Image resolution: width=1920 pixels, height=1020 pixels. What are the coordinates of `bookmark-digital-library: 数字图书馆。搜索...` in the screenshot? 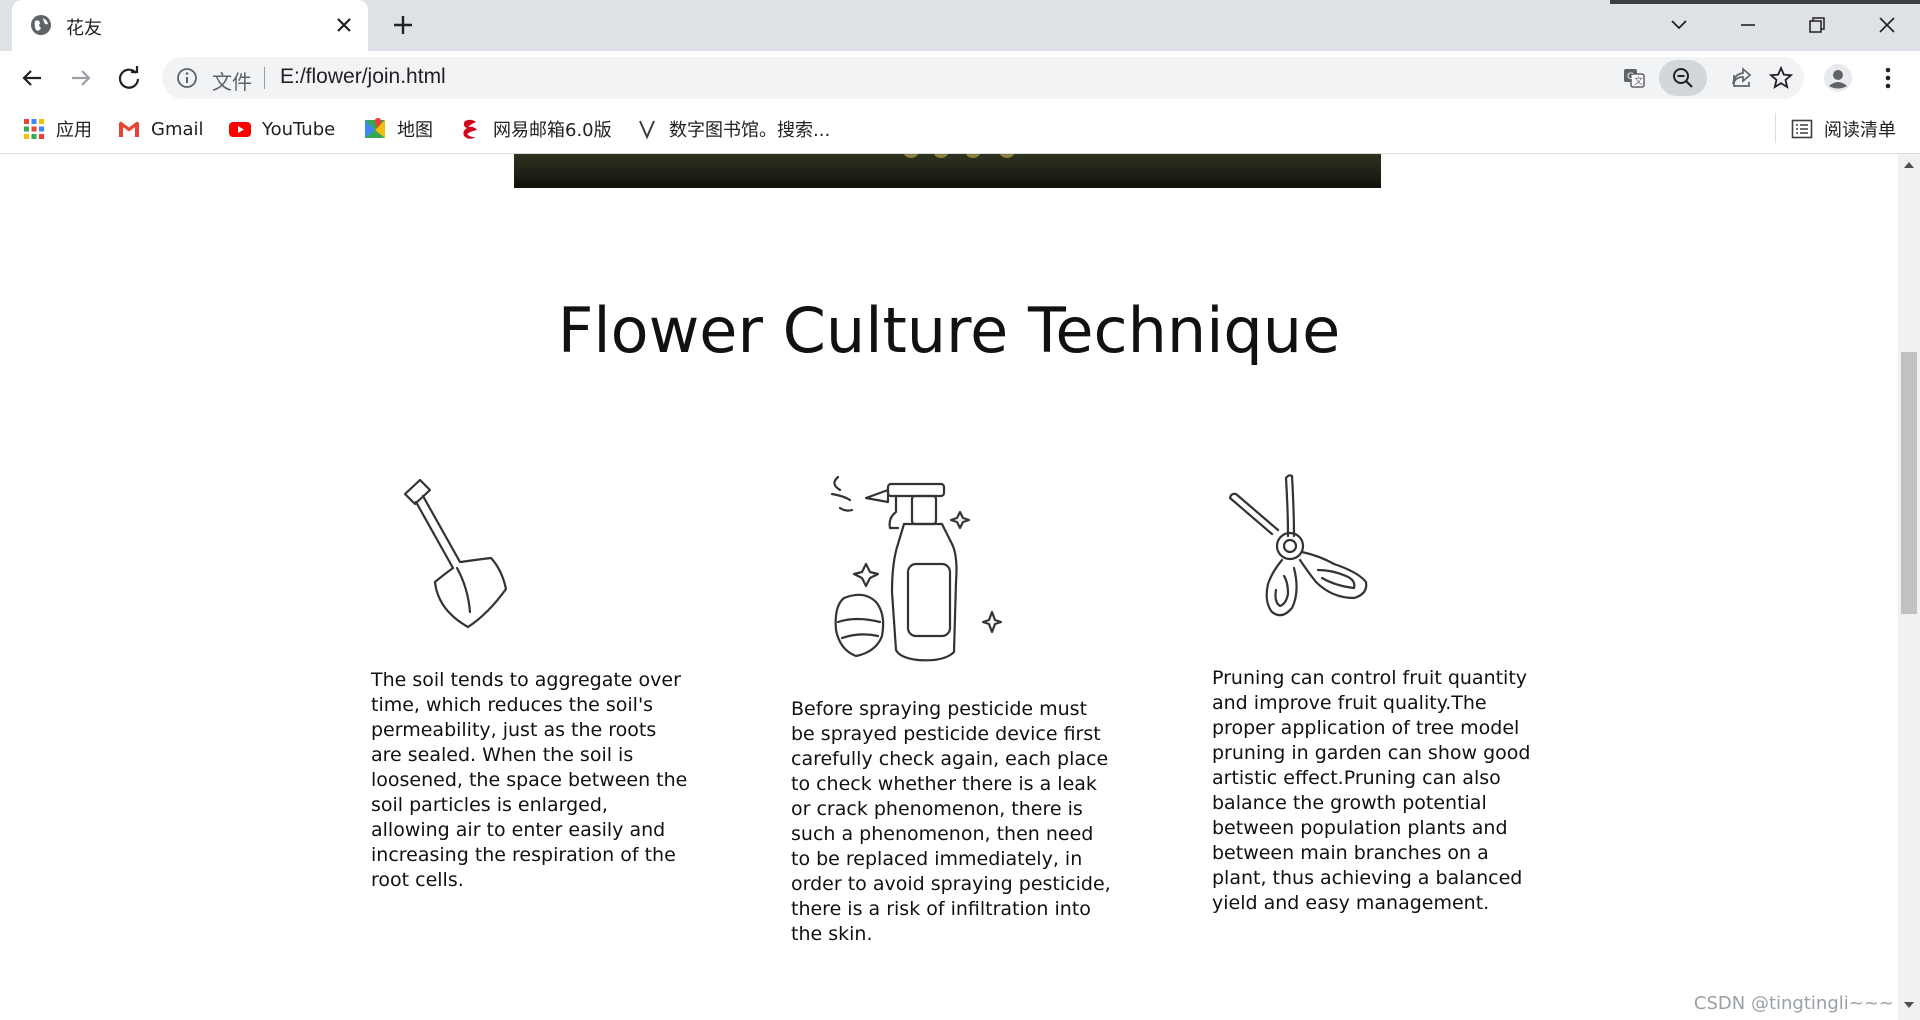 It's located at (732, 129).